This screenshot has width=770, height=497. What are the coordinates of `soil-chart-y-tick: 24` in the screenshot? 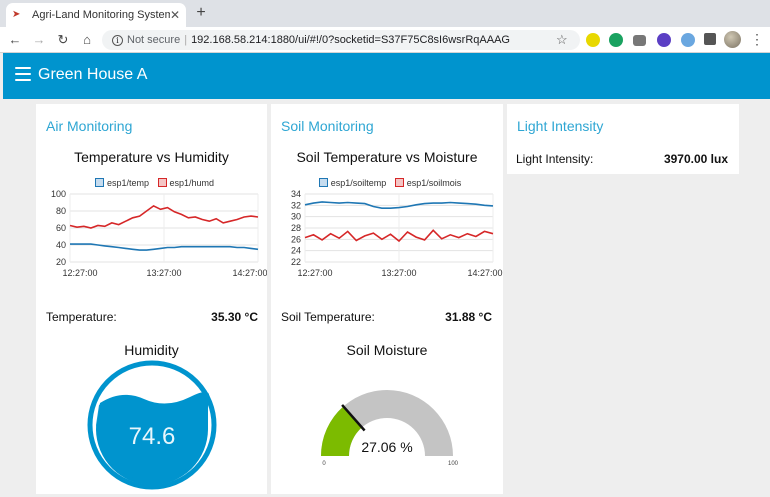 It's located at (296, 251).